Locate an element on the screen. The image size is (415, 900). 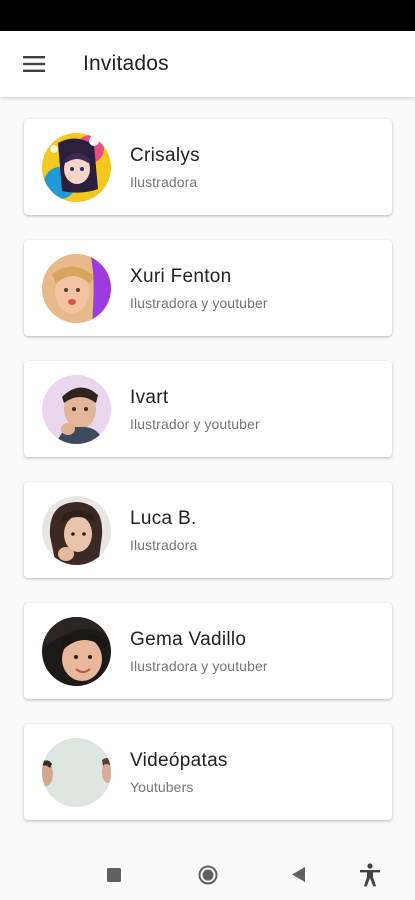
status-bar is located at coordinates (207, 15).